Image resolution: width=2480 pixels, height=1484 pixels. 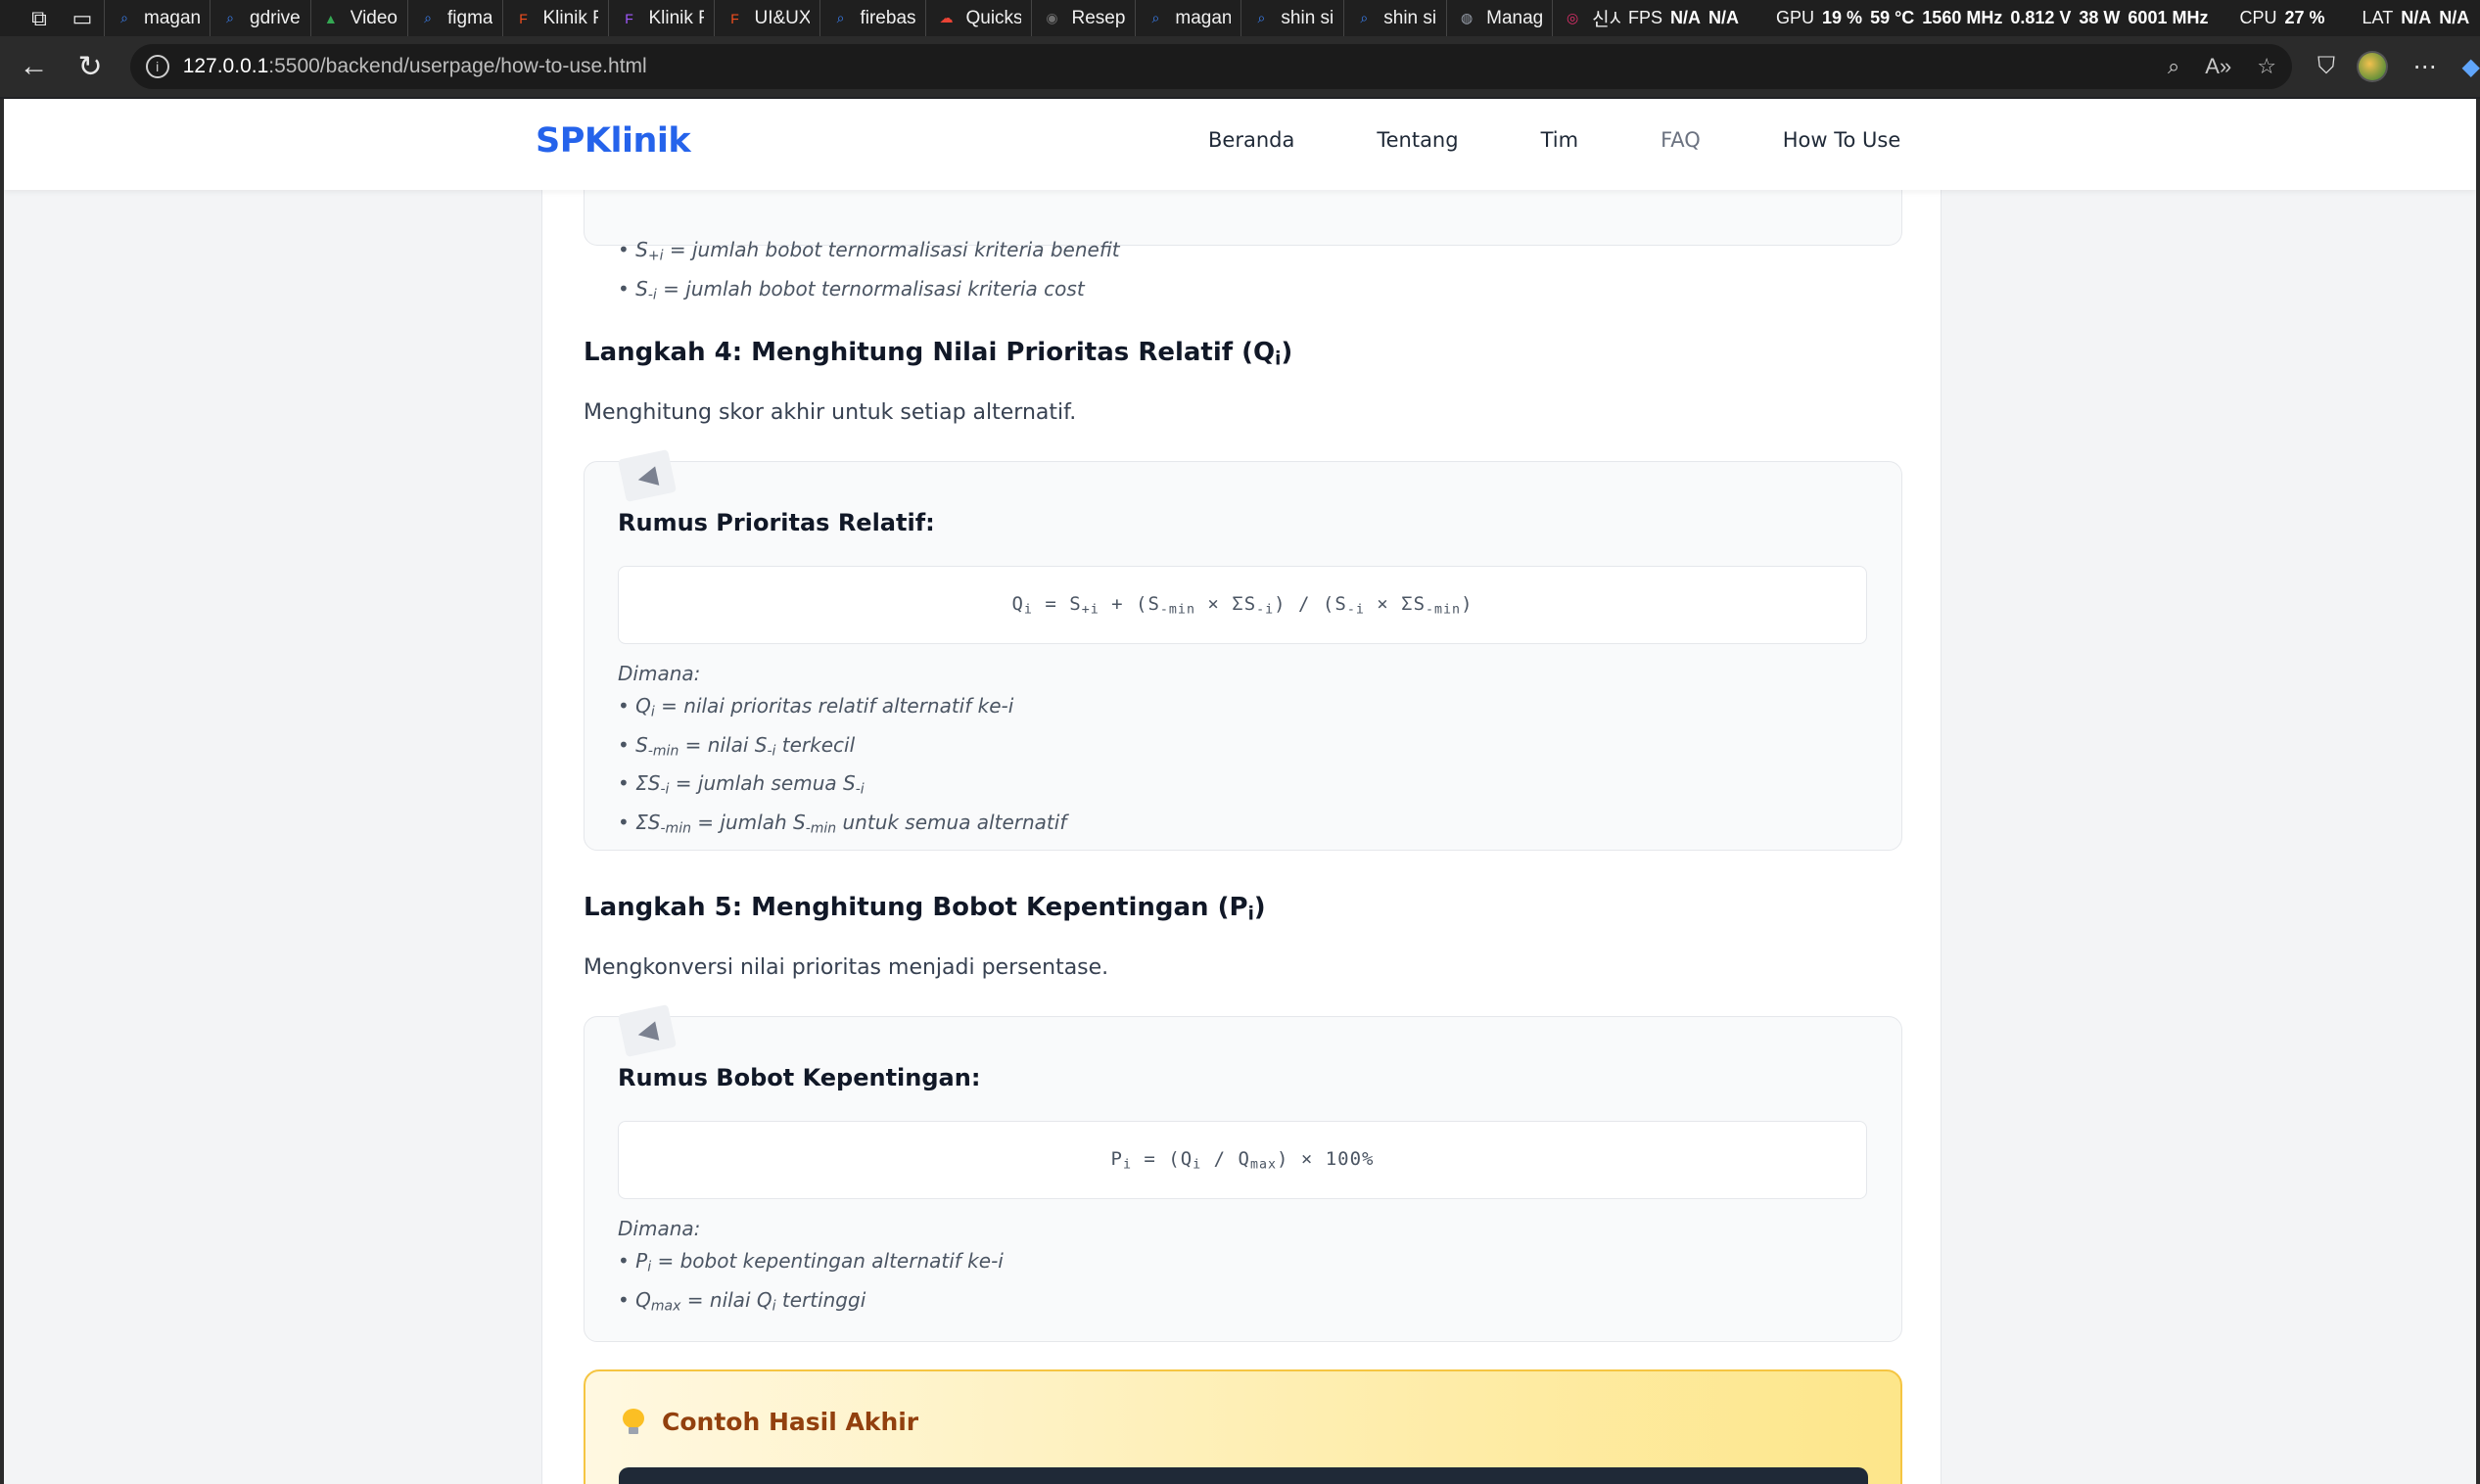 What do you see at coordinates (2258, 17) in the screenshot?
I see `cpu-label: CPU` at bounding box center [2258, 17].